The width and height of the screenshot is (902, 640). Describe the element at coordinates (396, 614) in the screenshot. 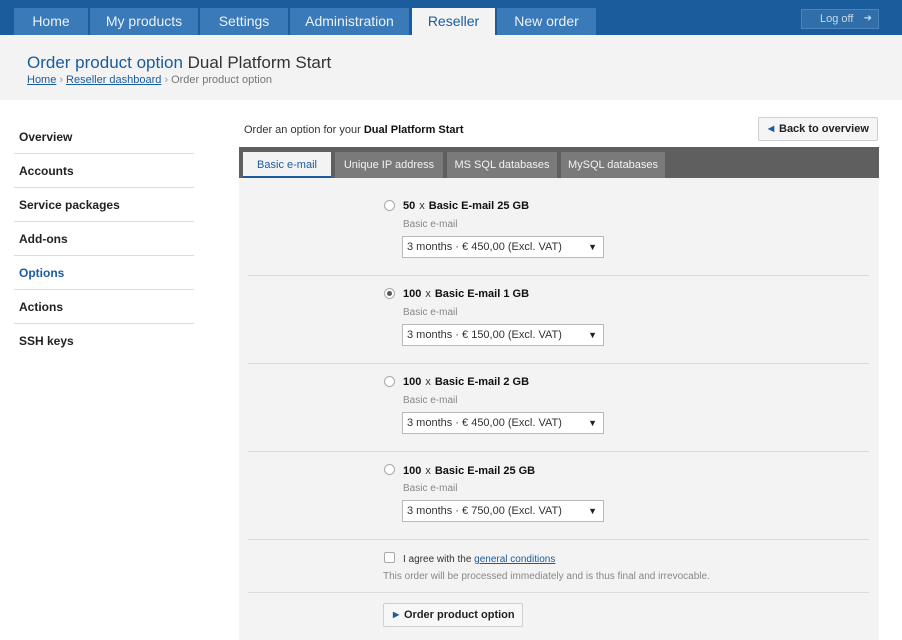

I see `chevron-right-icon: ▶` at that location.